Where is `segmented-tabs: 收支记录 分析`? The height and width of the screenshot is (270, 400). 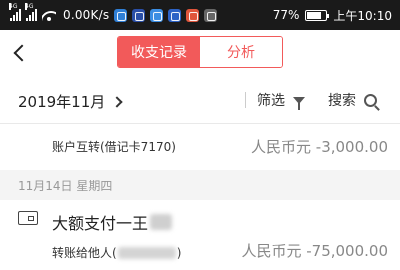 segmented-tabs: 收支记录 分析 is located at coordinates (200, 52).